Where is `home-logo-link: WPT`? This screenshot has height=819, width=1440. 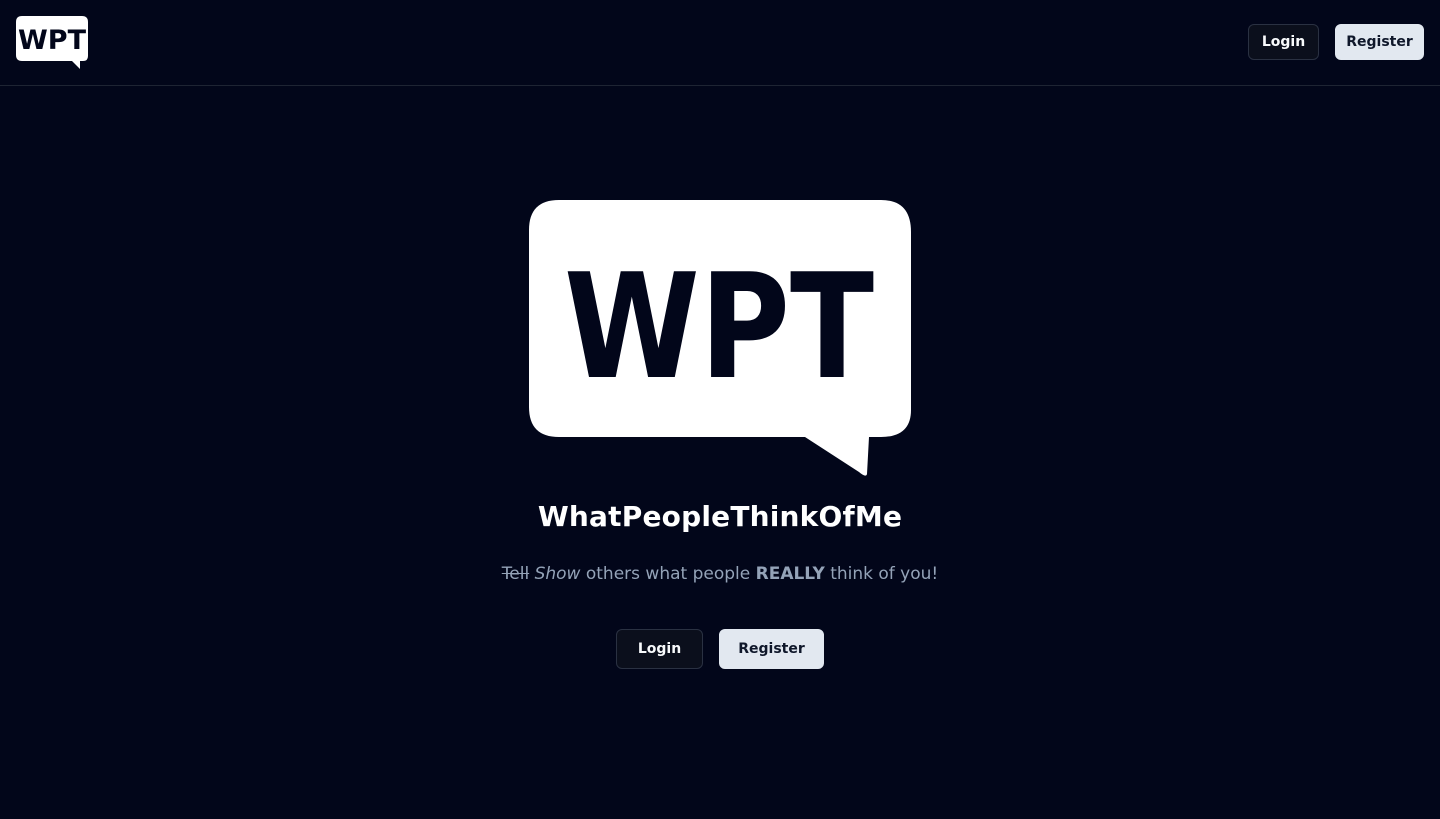
home-logo-link: WPT is located at coordinates (52, 42).